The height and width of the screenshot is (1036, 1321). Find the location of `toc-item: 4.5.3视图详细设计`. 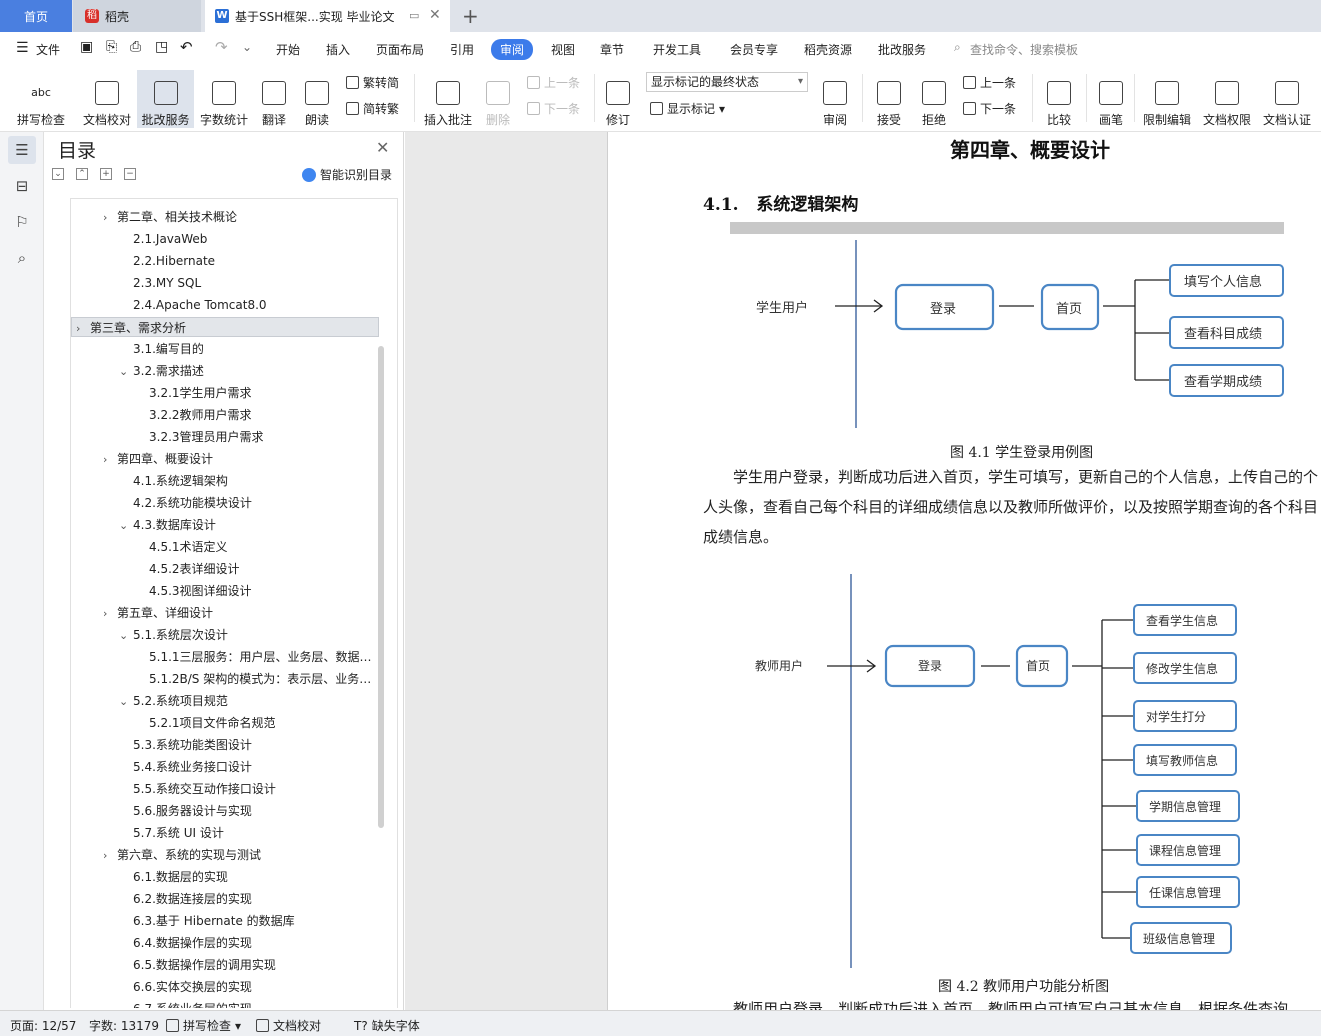

toc-item: 4.5.3视图详细设计 is located at coordinates (257, 591).